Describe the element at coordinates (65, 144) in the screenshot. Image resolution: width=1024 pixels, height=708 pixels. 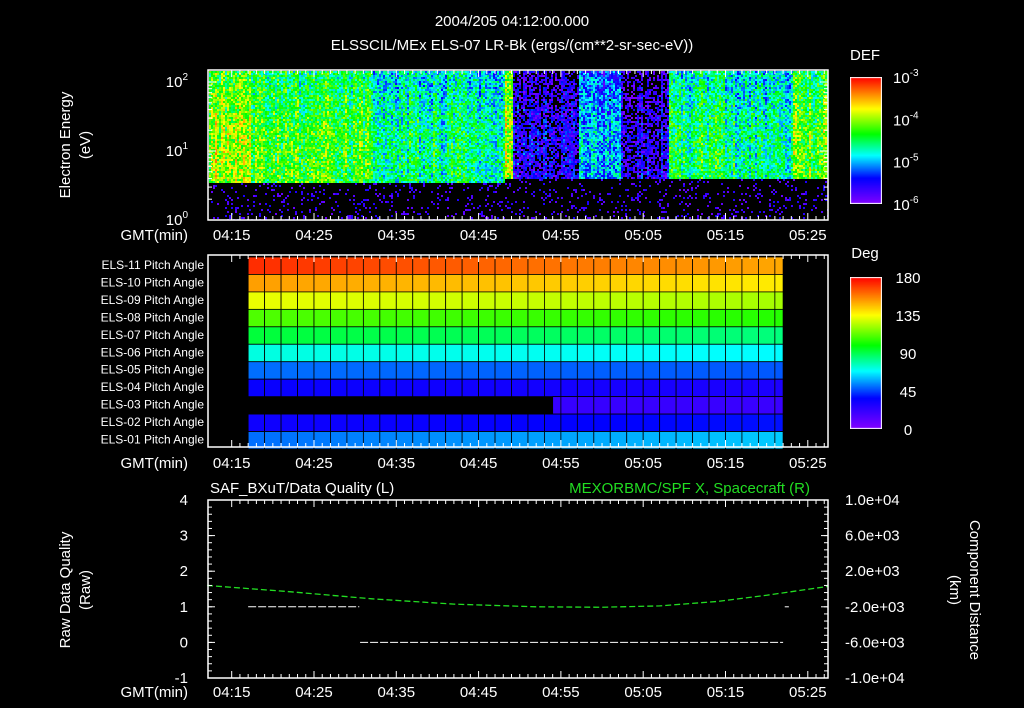
I see `energy-axis-label: Electron Energy` at that location.